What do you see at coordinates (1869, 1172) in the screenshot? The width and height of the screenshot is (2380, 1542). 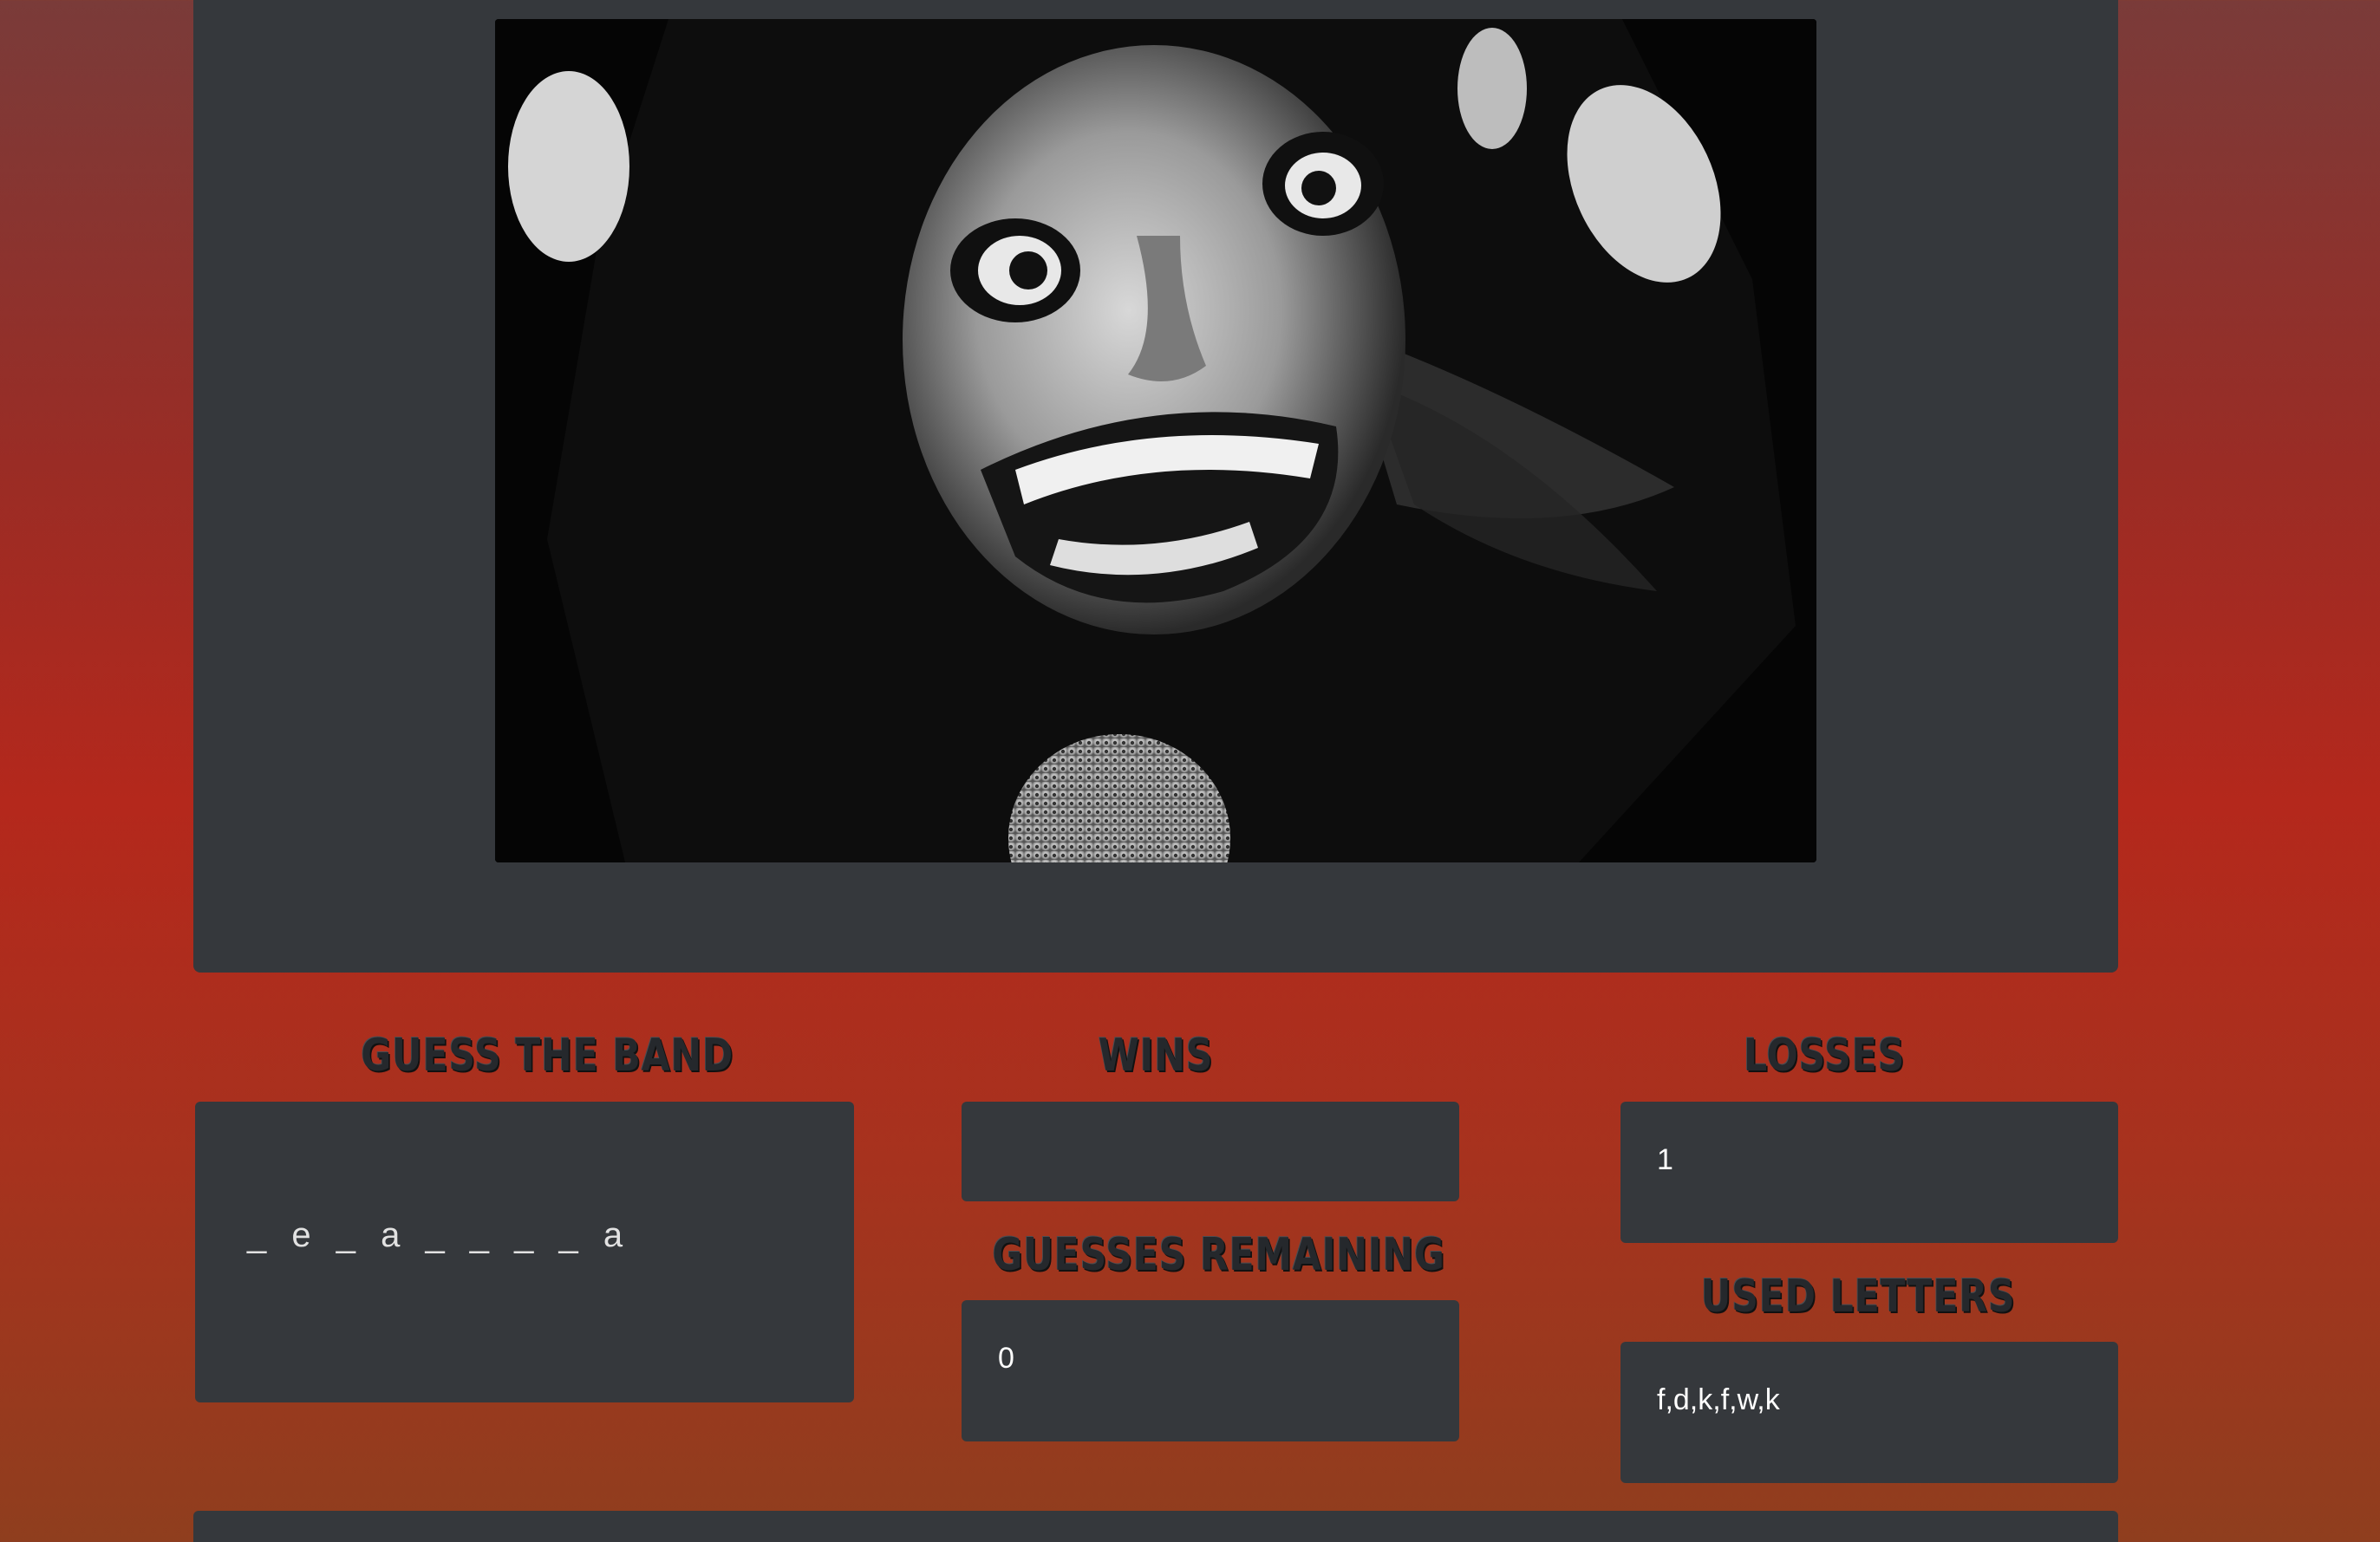 I see `losses-box: 1` at bounding box center [1869, 1172].